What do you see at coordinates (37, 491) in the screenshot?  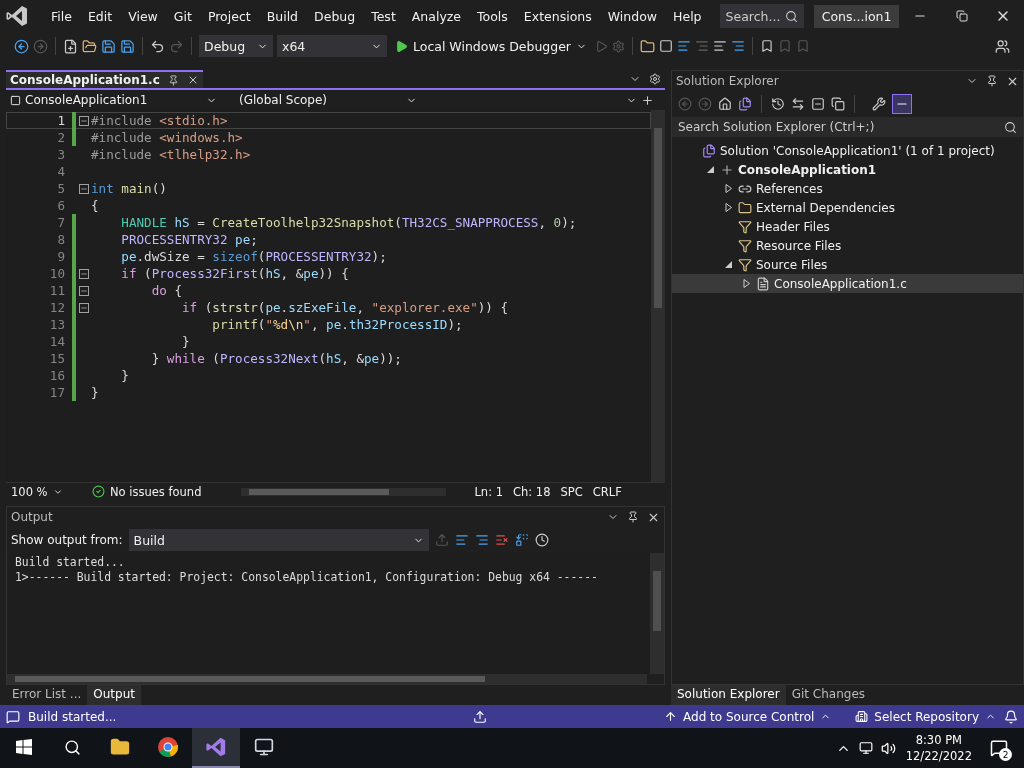 I see `zoom-dropdown: 100 %` at bounding box center [37, 491].